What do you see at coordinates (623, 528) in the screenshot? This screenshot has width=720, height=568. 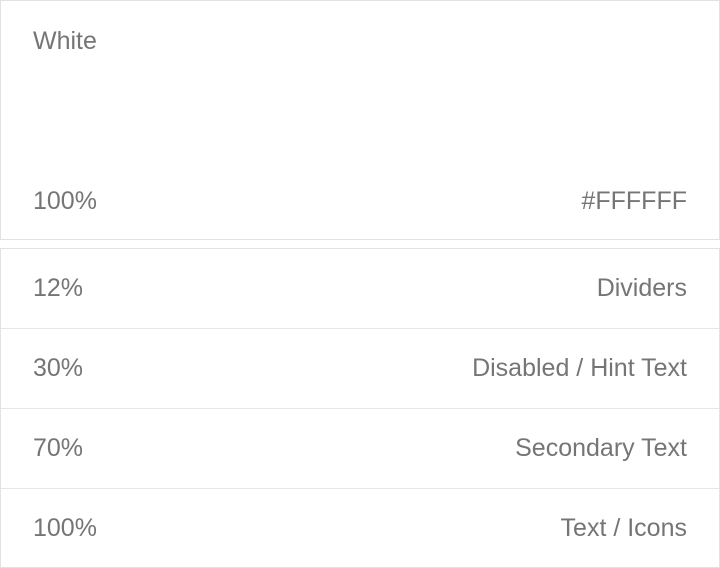 I see `usage-label: Text / Icons` at bounding box center [623, 528].